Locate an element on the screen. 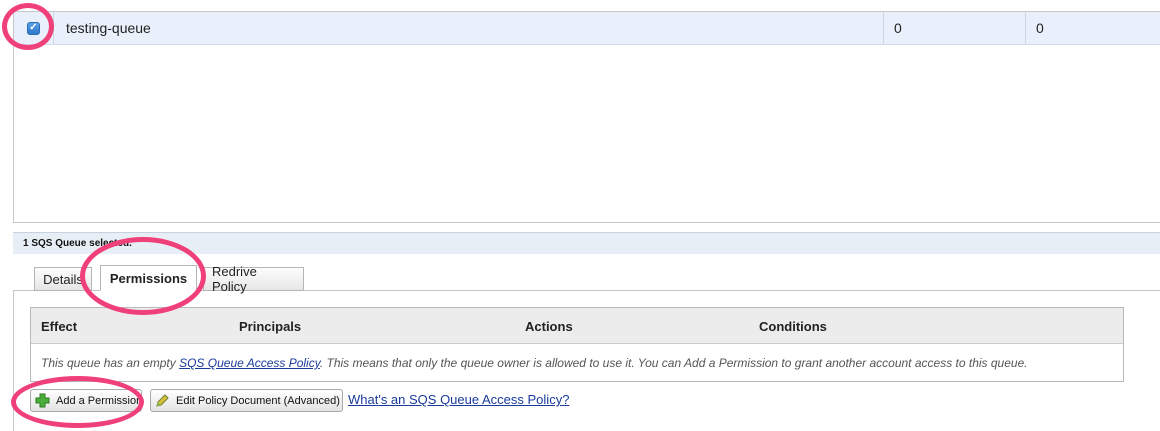  column-header-principals: Principals is located at coordinates (270, 326).